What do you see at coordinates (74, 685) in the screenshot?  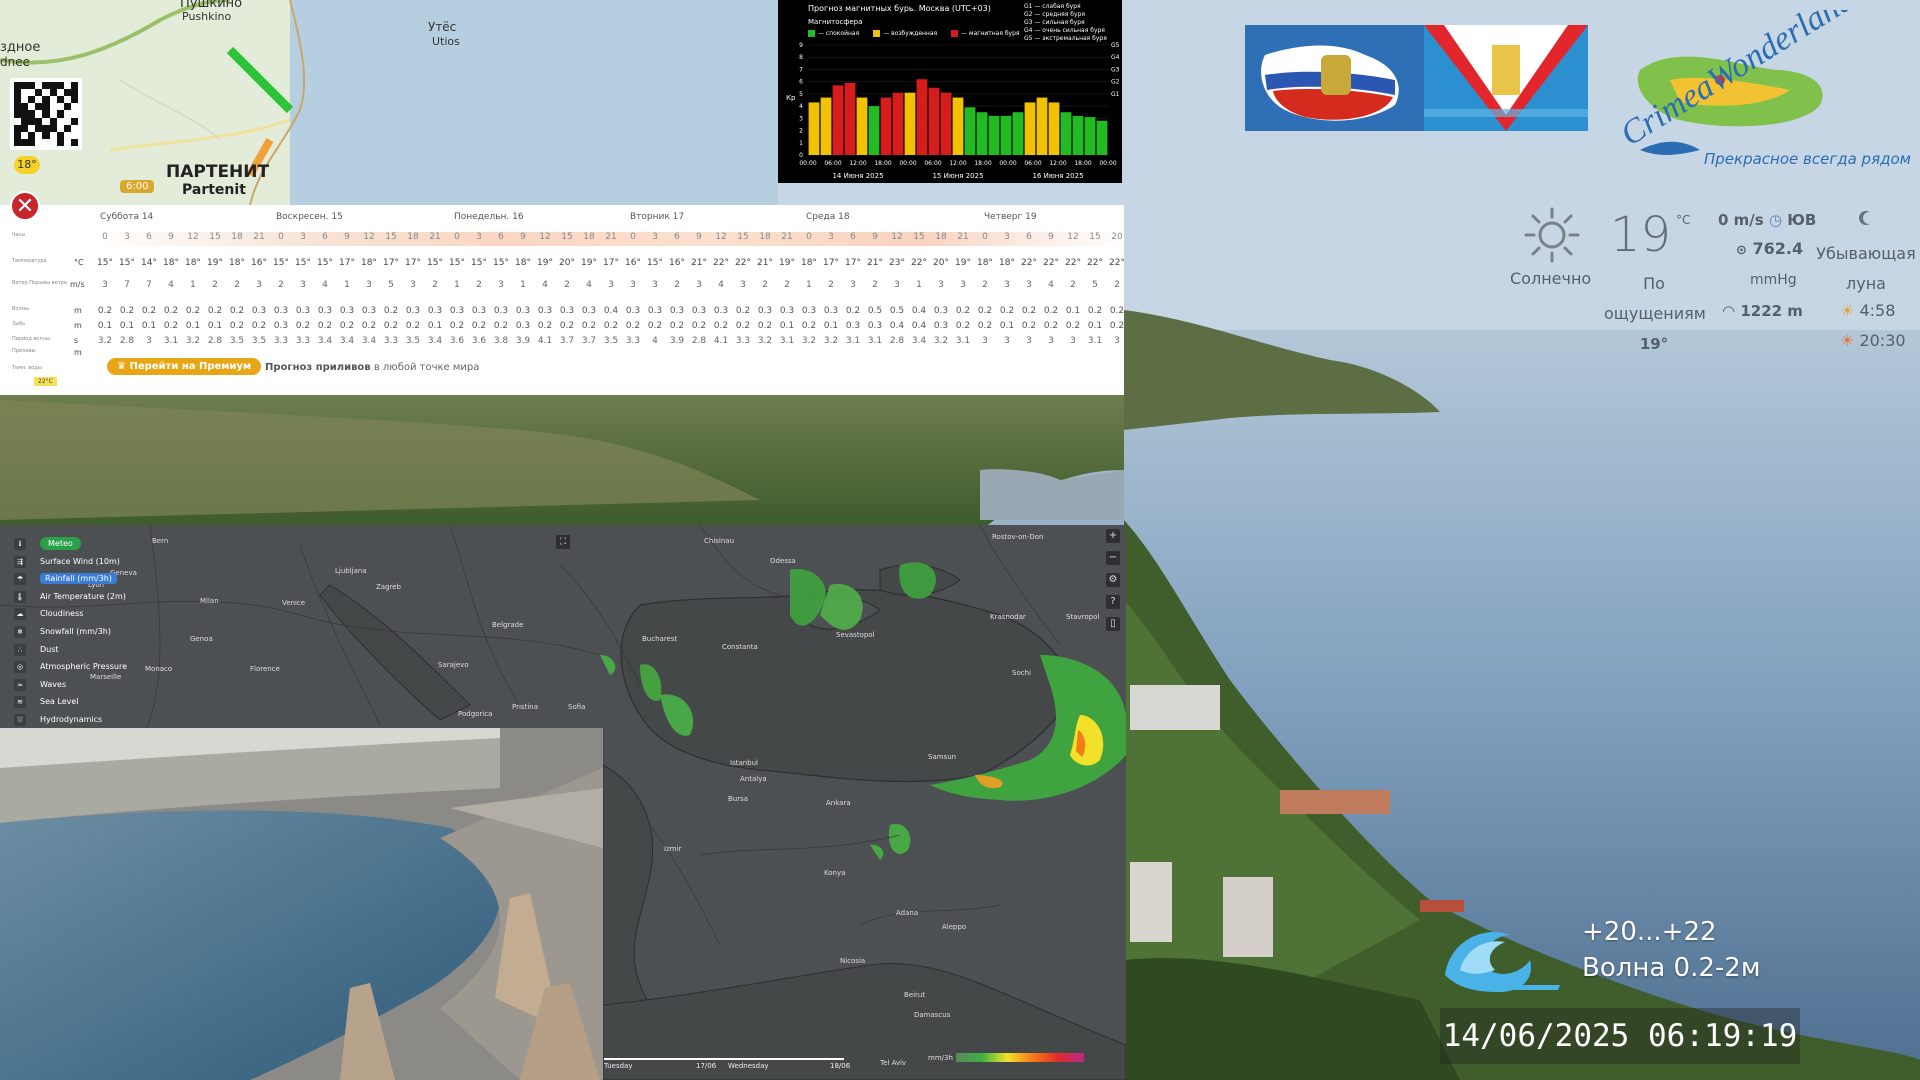 I see `layer-item: ≈ Waves` at bounding box center [74, 685].